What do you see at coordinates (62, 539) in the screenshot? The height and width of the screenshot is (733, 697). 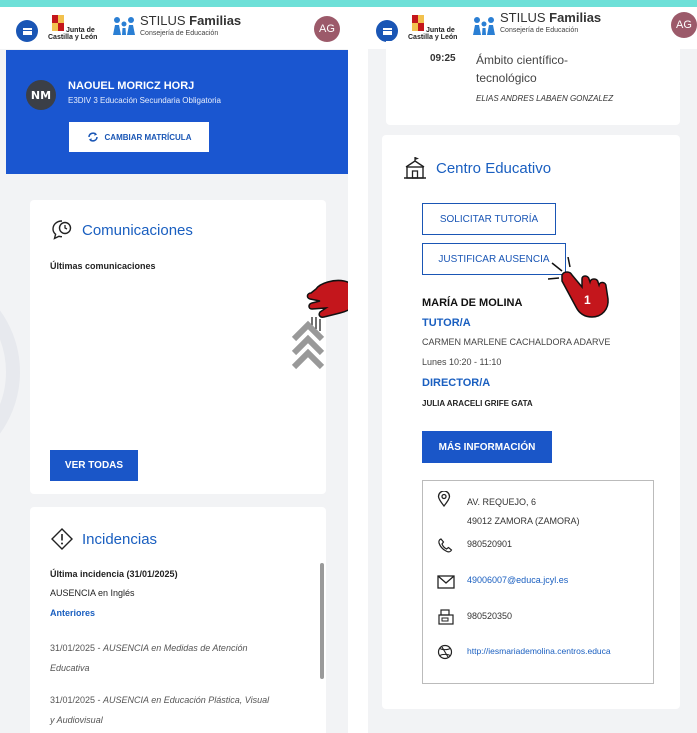 I see `warning-diamond-icon` at bounding box center [62, 539].